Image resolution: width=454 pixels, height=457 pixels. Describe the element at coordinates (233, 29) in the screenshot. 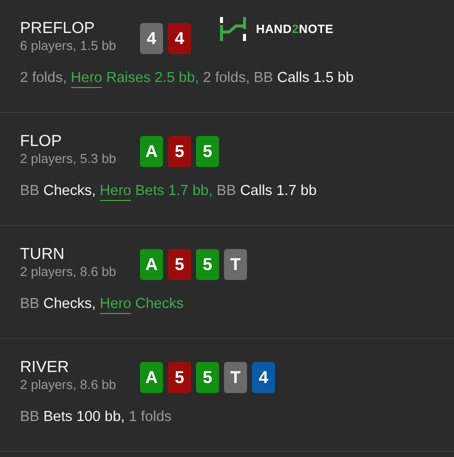

I see `logo-icon` at that location.